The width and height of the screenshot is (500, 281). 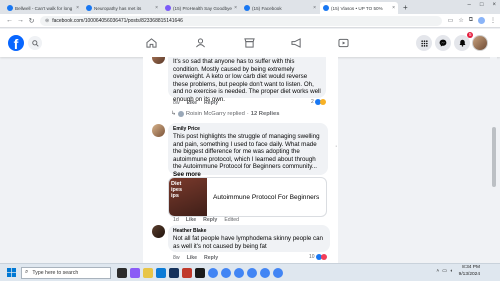 I want to click on view-replies-link: ↳ Roisin McGarry replied · 12 Replies, so click(x=225, y=114).